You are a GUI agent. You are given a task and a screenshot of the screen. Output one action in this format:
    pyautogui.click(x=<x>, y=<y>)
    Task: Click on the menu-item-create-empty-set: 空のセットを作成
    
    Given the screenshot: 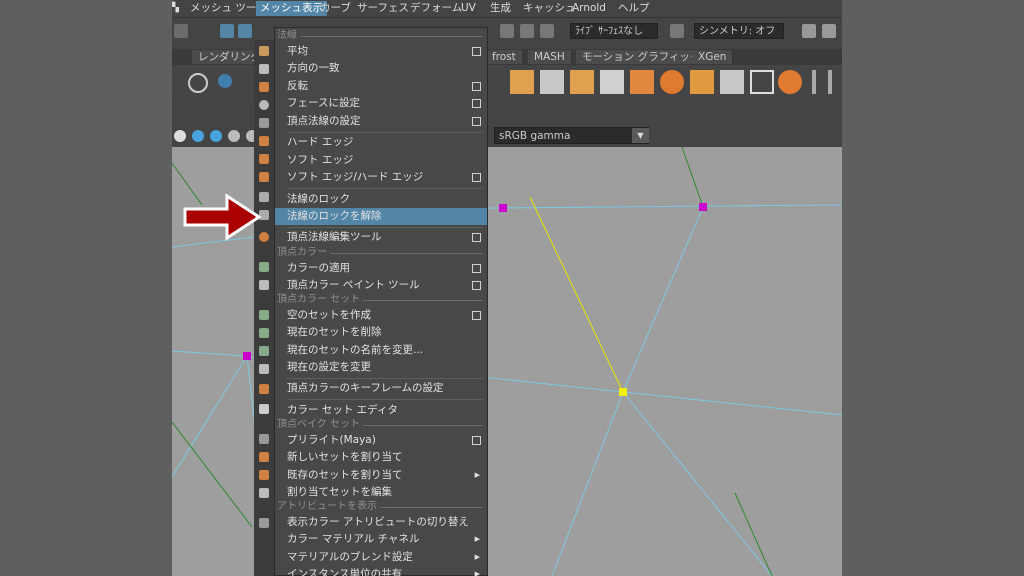 What is the action you would take?
    pyautogui.click(x=381, y=315)
    